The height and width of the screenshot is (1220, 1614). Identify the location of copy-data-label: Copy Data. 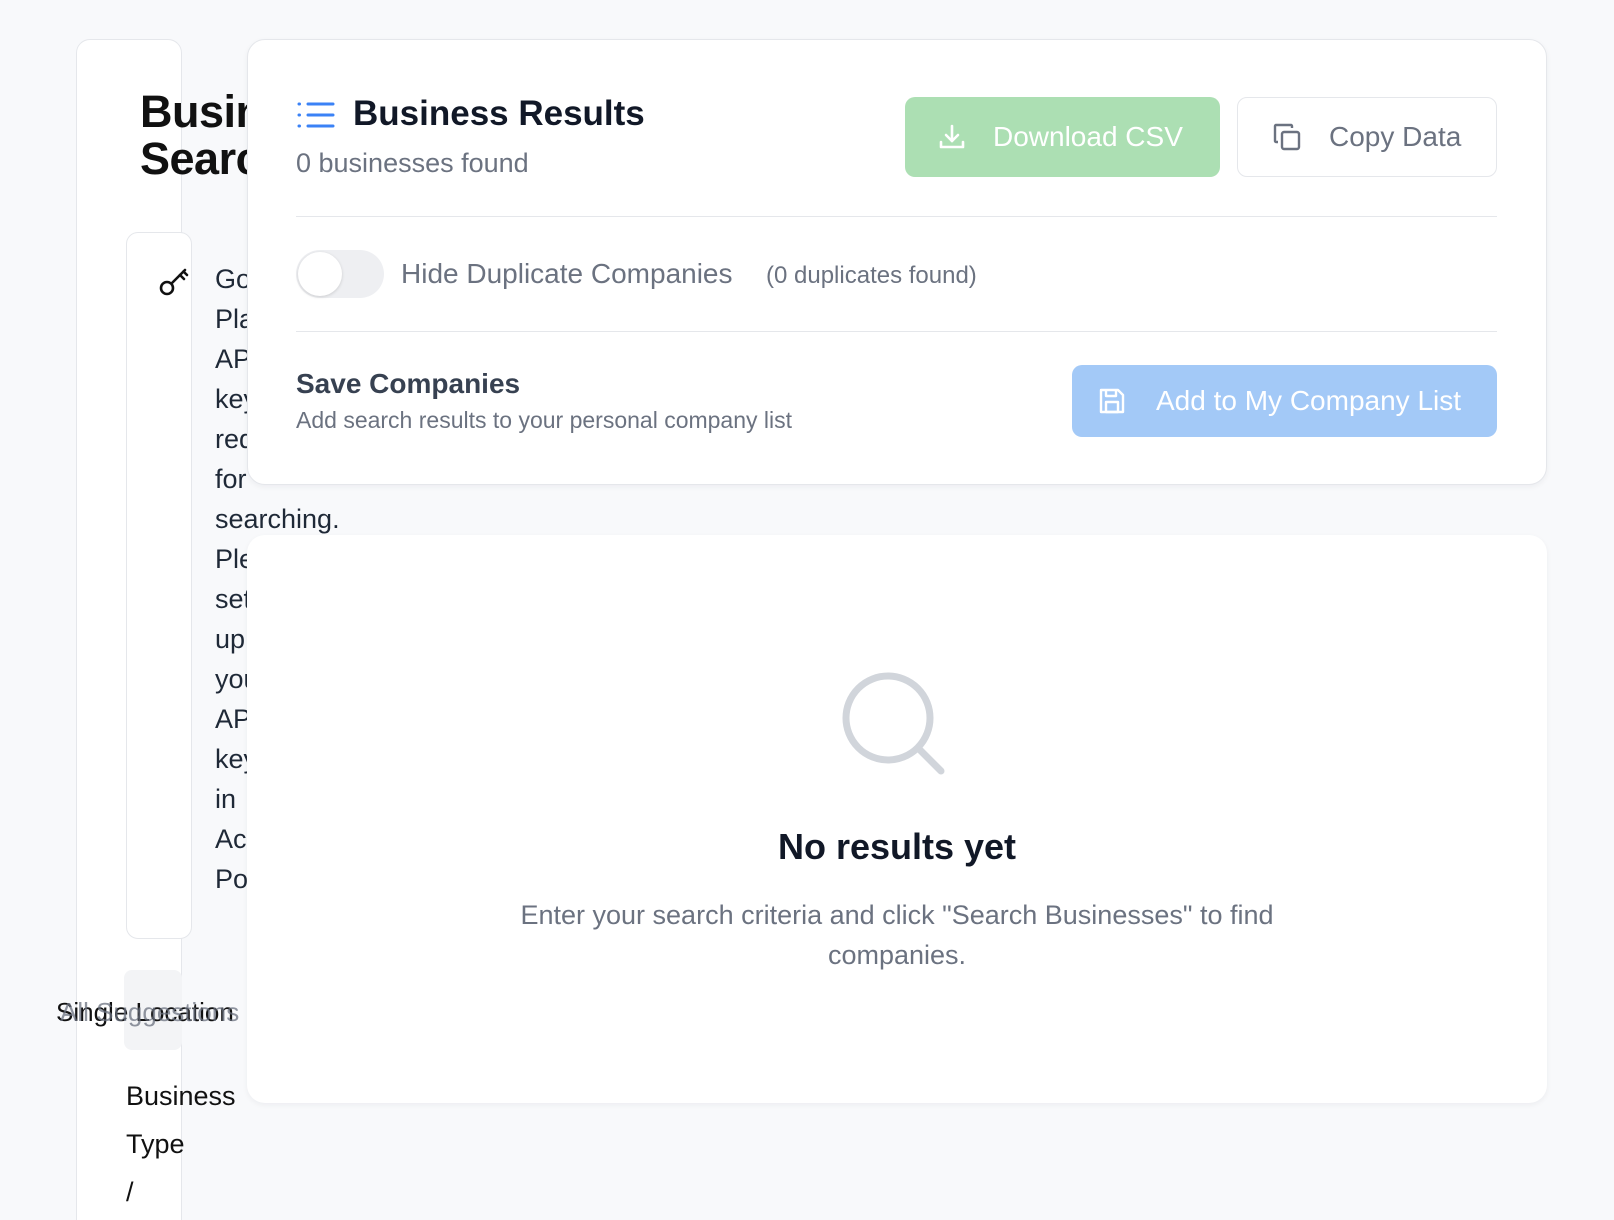
(1395, 136).